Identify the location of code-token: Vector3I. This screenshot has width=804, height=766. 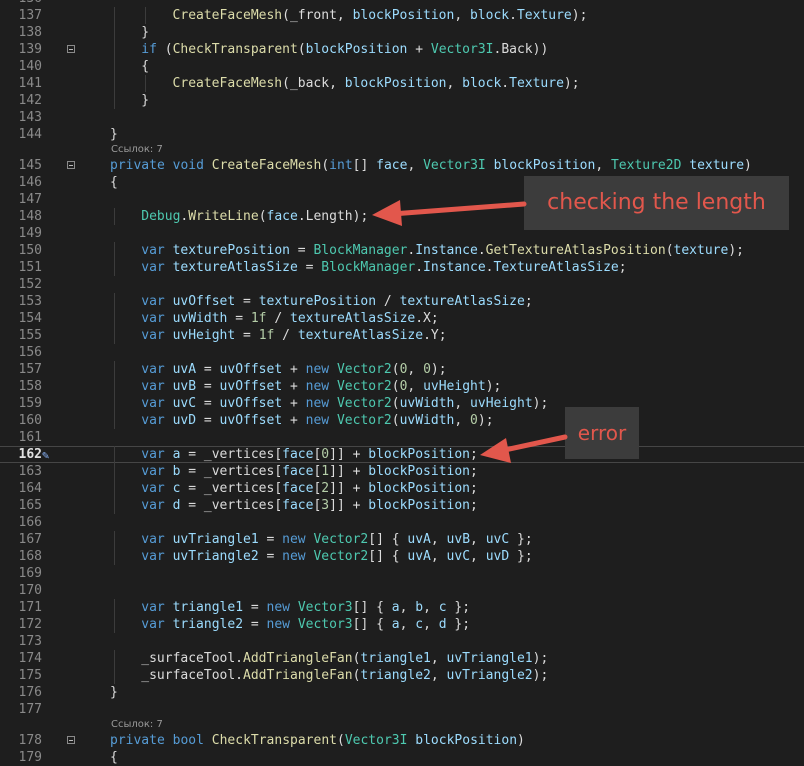
(376, 740).